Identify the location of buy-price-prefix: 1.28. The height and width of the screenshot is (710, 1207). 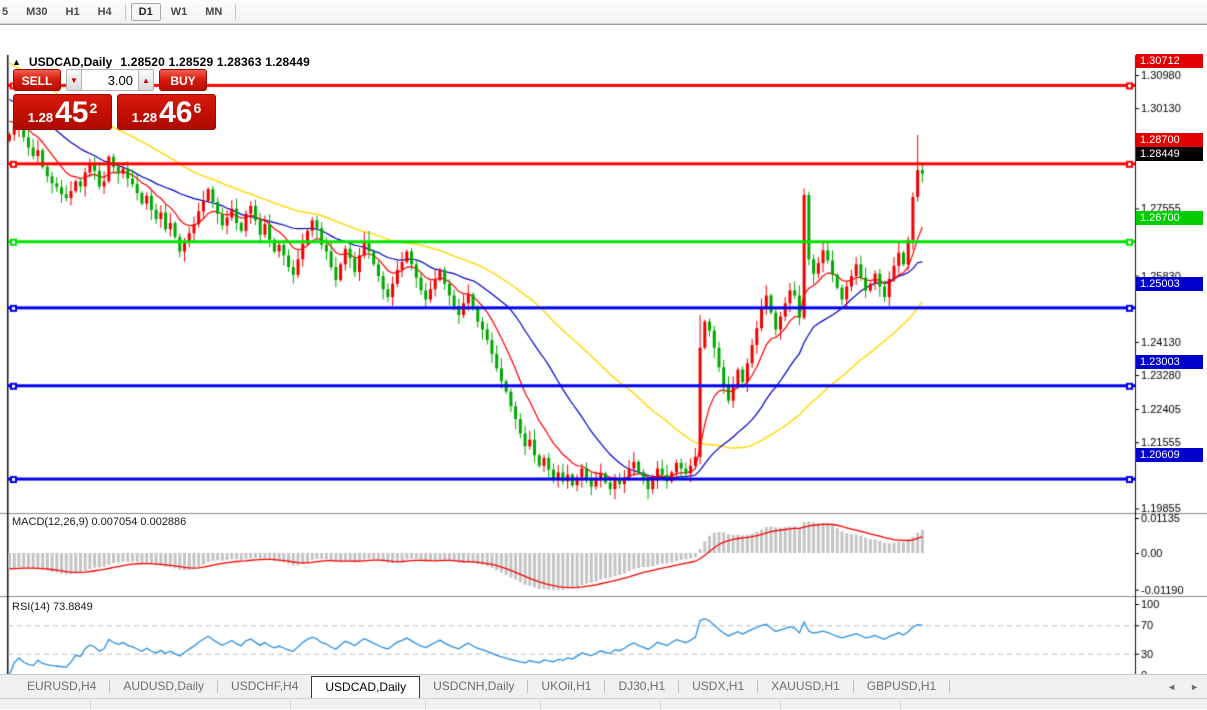
(144, 117).